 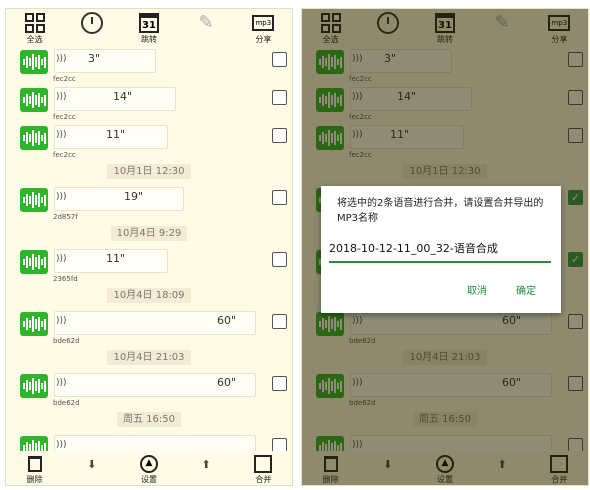 I want to click on trash-icon, so click(x=34, y=464).